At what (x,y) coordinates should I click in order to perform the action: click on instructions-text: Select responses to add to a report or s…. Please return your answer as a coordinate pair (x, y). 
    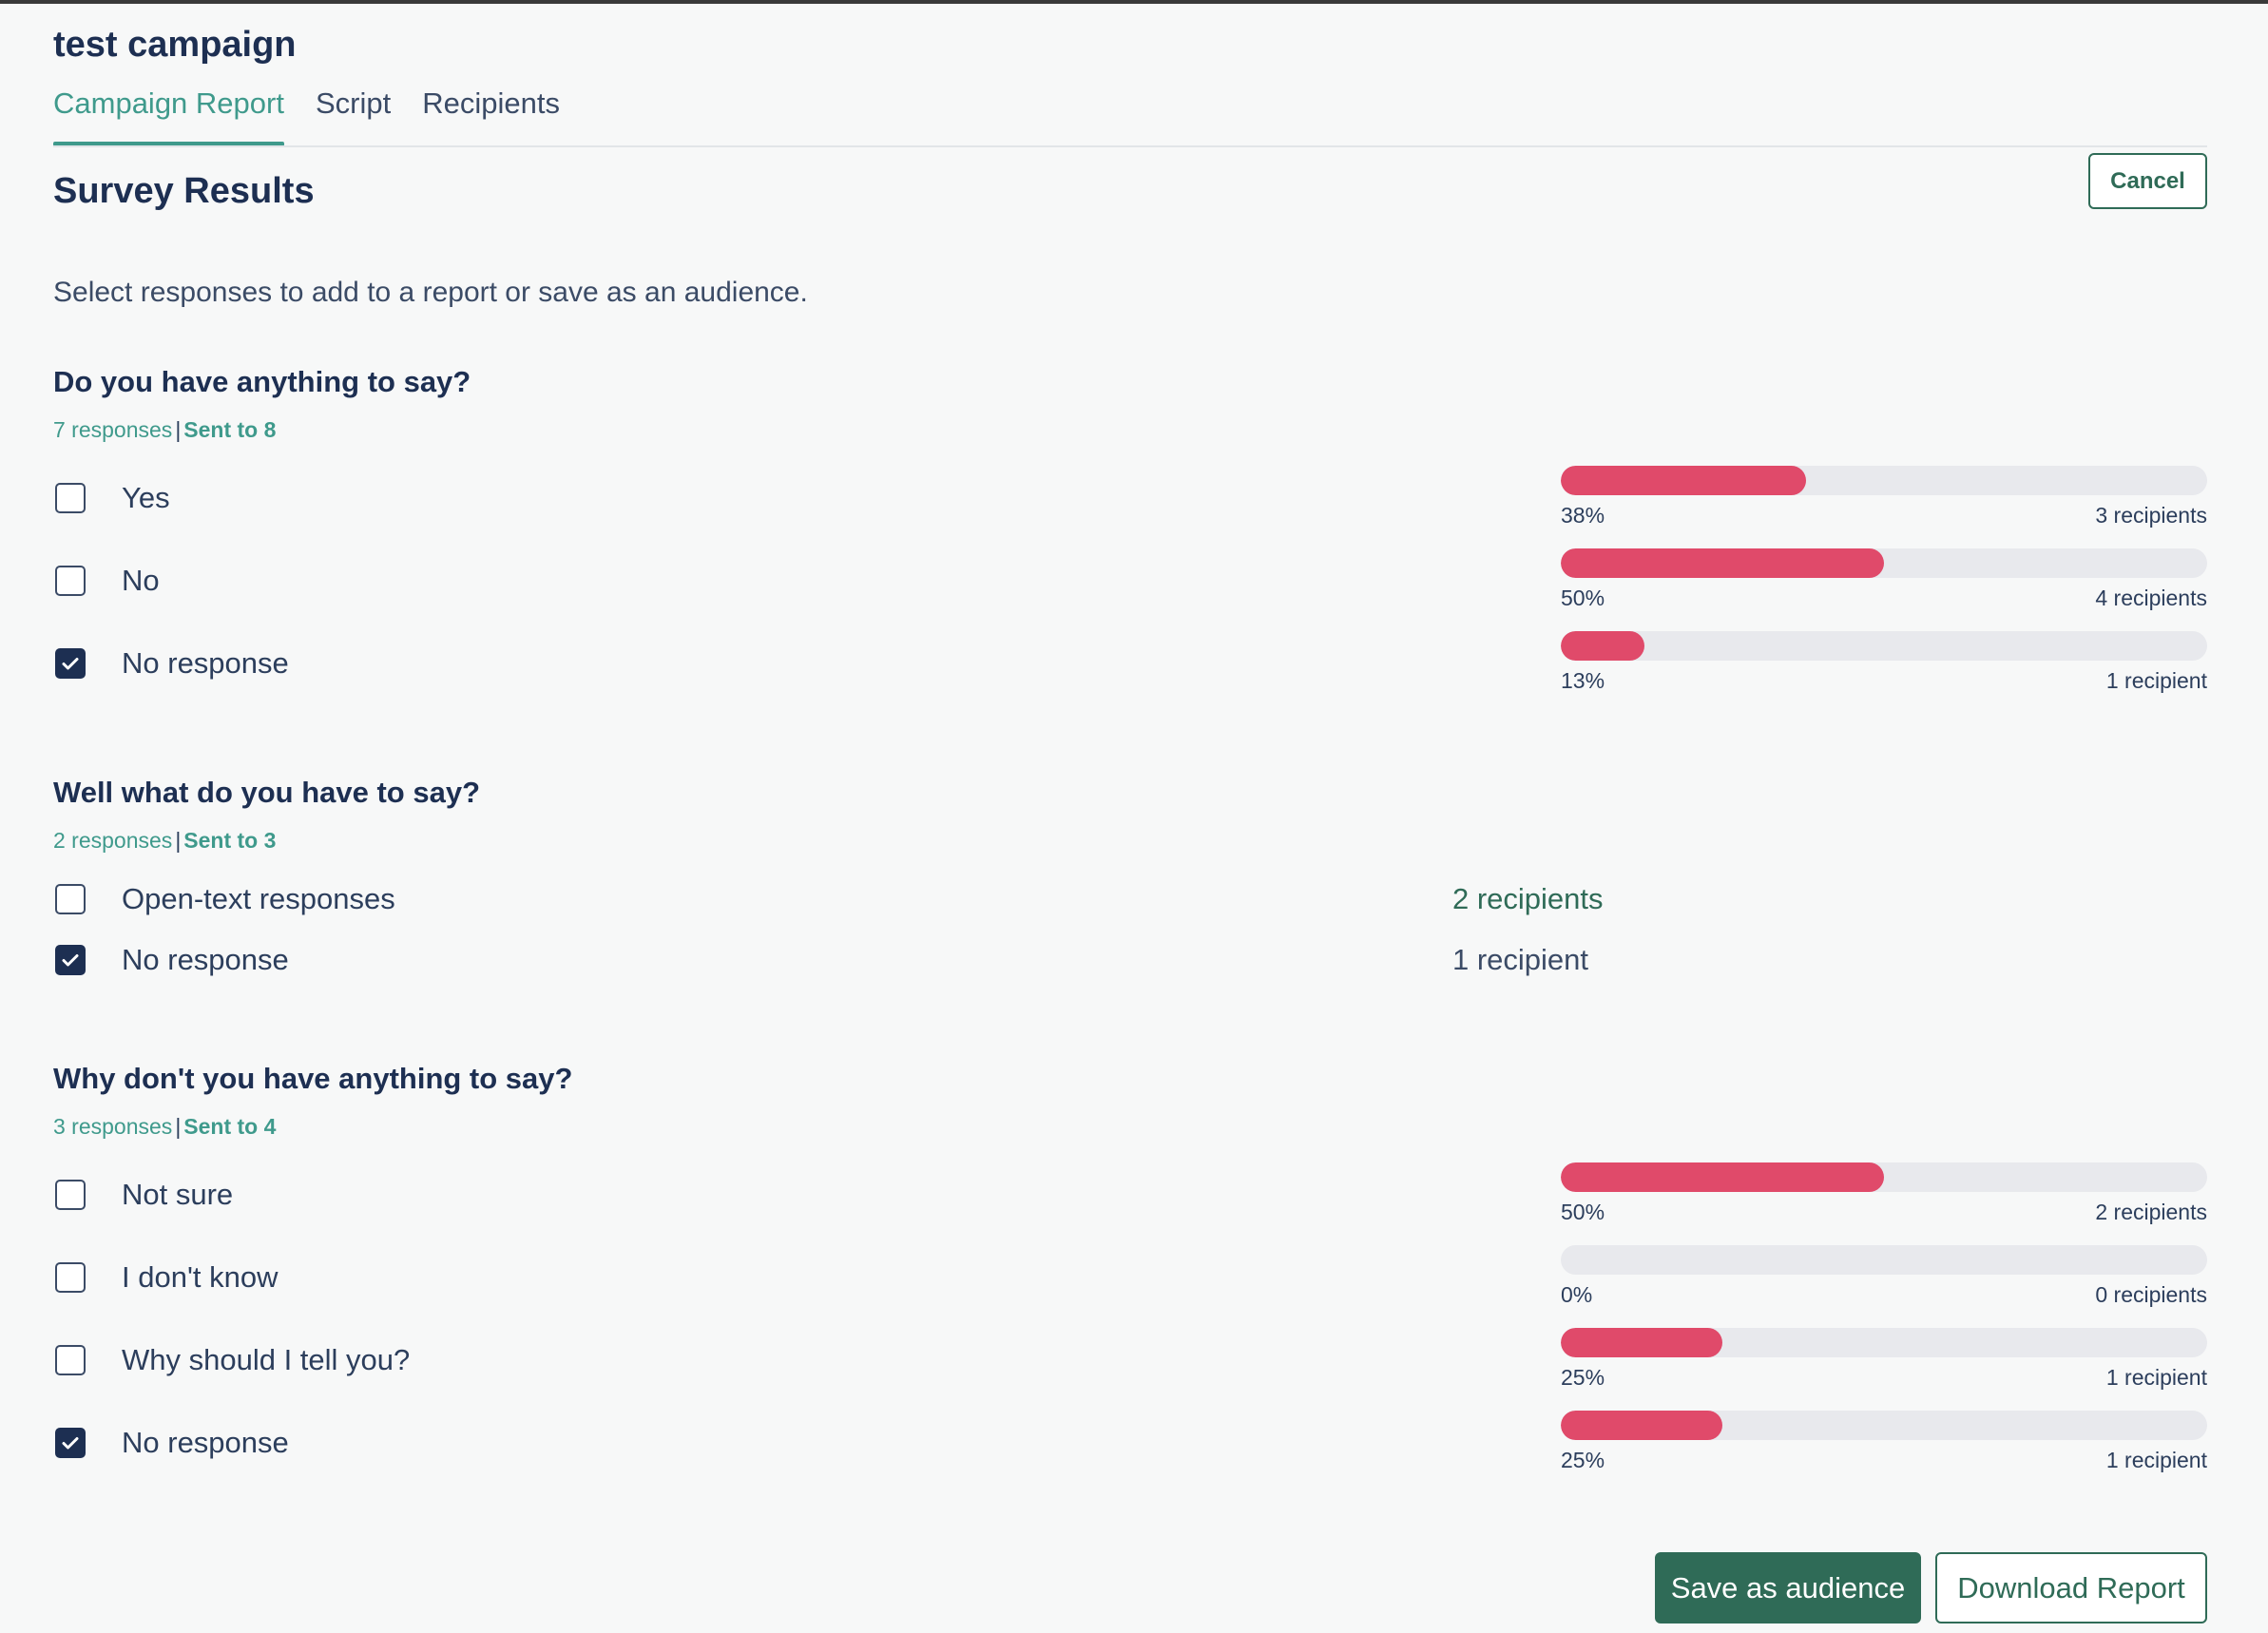
    Looking at the image, I should click on (430, 292).